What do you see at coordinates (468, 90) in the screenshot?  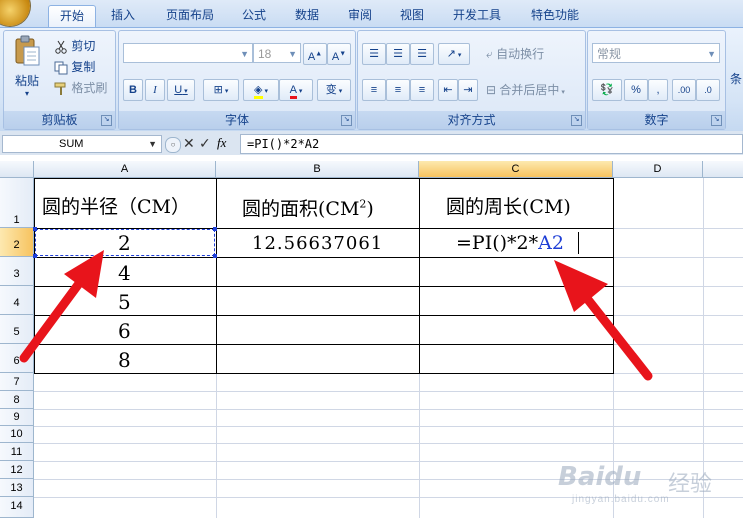 I see `increase-indent-button: ⇥` at bounding box center [468, 90].